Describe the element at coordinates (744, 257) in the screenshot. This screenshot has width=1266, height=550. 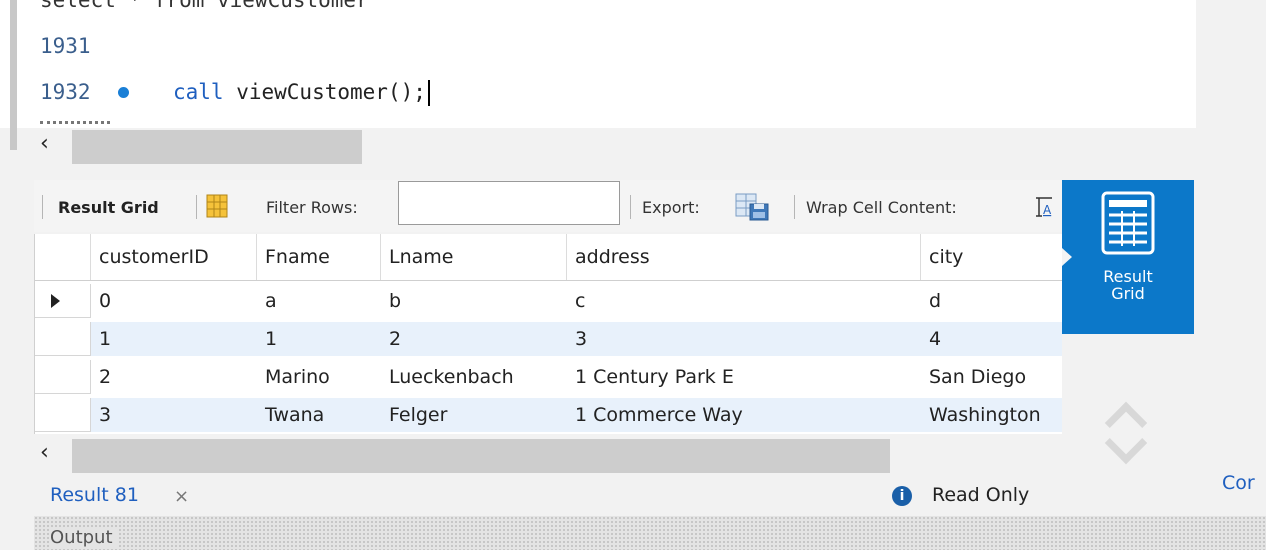
I see `column-header-address: address` at that location.